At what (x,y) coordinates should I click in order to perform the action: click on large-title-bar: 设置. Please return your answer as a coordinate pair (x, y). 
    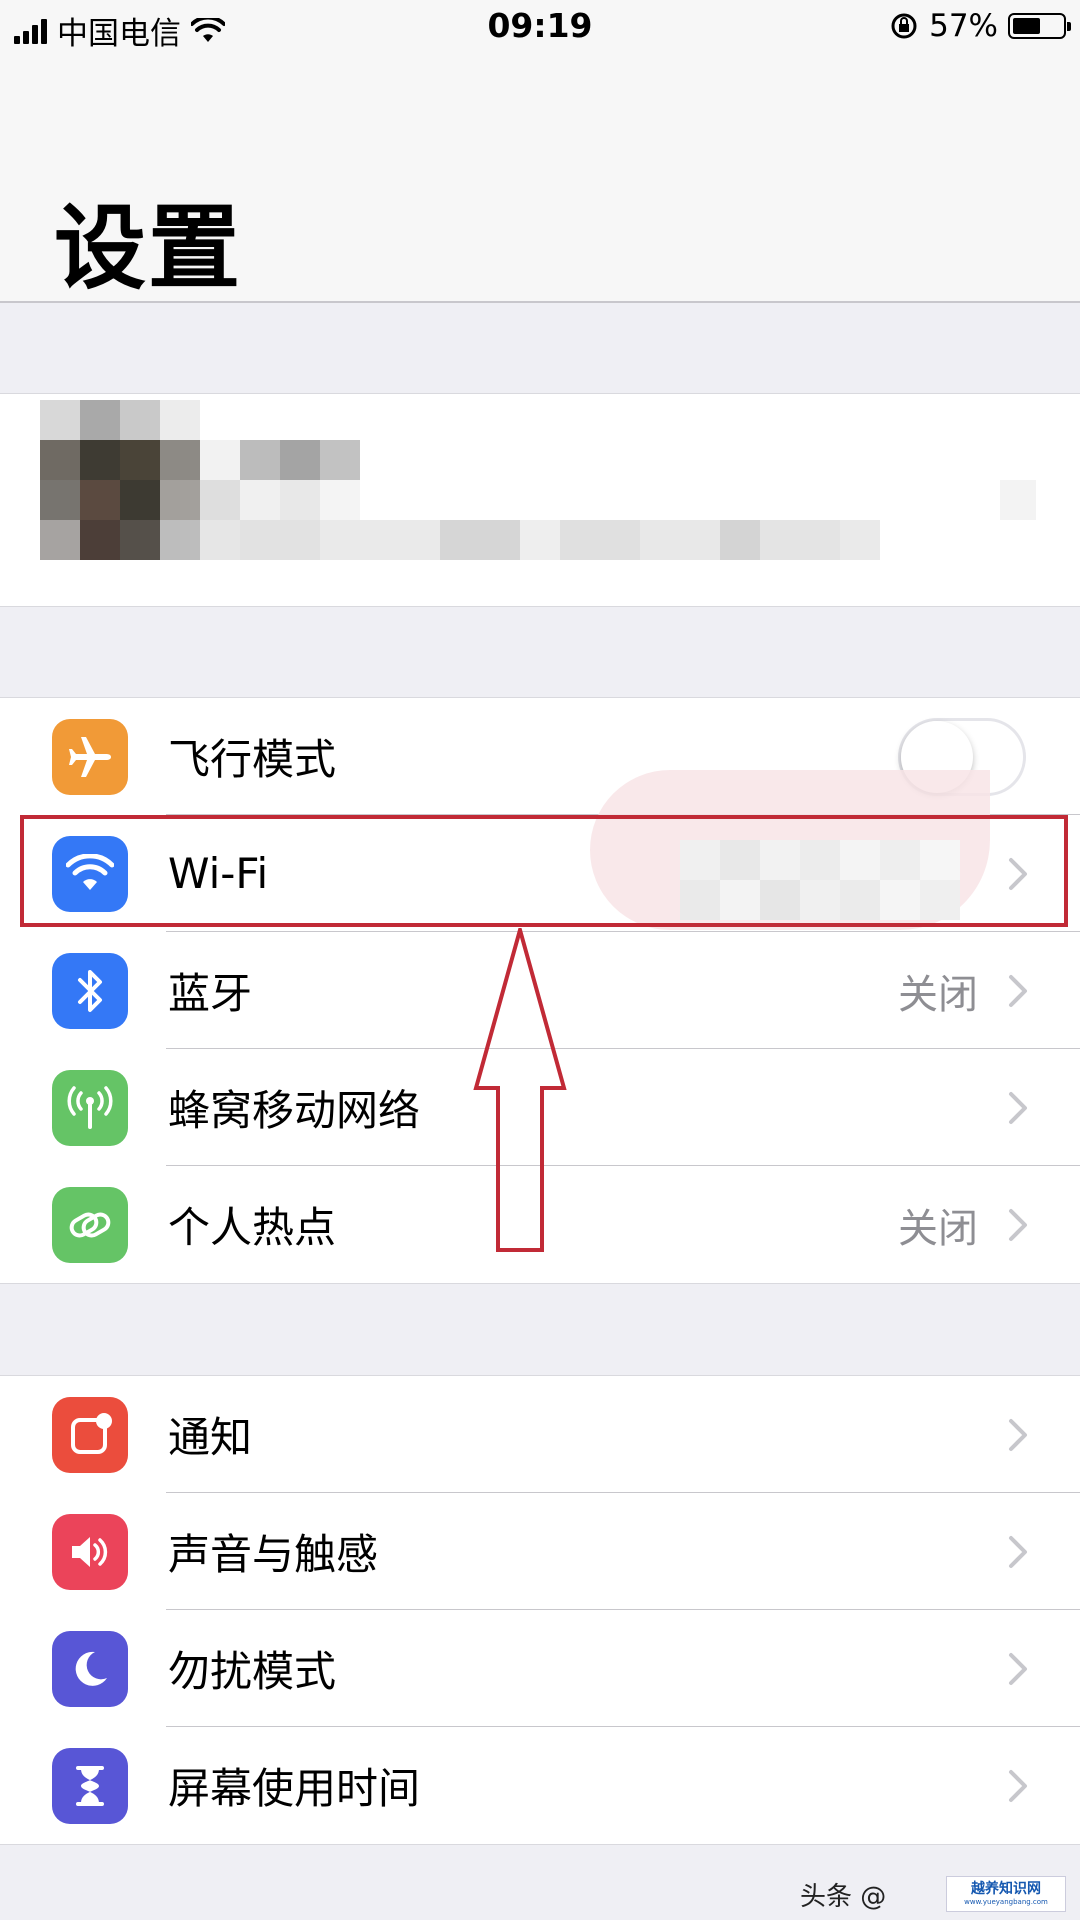
    Looking at the image, I should click on (540, 179).